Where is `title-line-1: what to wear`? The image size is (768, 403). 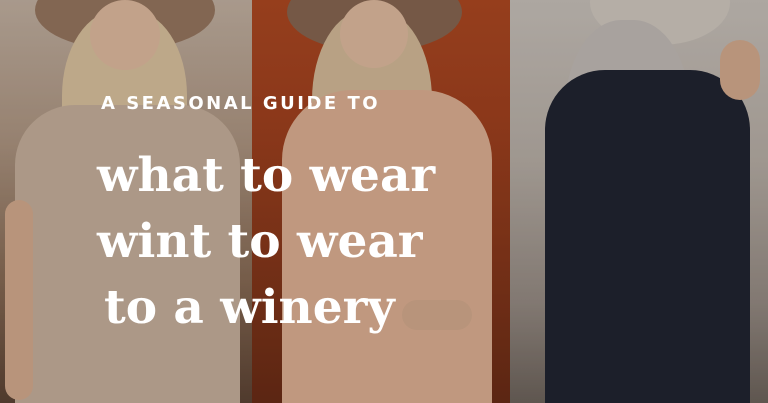
title-line-1: what to wear is located at coordinates (266, 175).